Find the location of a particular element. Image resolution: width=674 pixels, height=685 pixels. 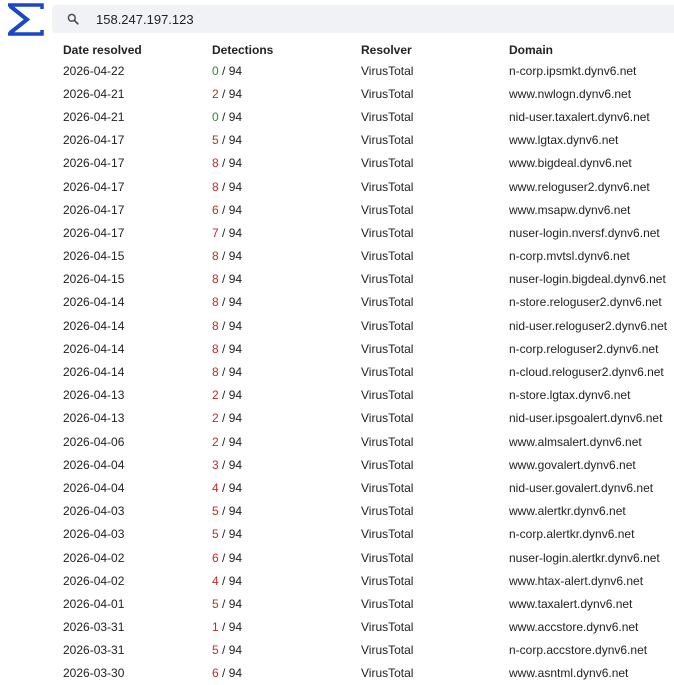

logo-icon is located at coordinates (25, 19).